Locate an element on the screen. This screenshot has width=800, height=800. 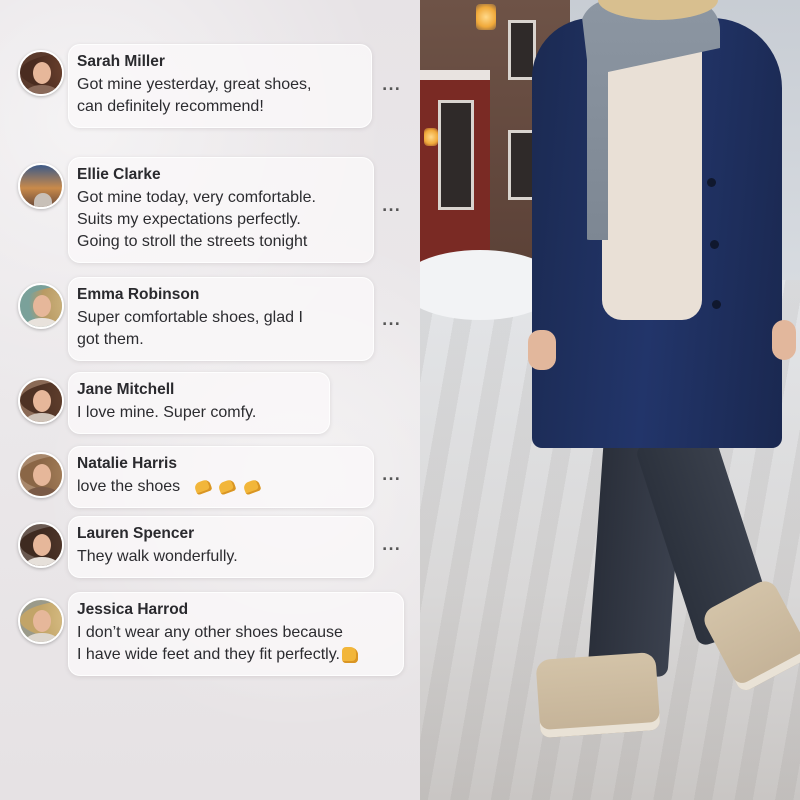
comment-author: Lauren Spencer is located at coordinates (219, 534).